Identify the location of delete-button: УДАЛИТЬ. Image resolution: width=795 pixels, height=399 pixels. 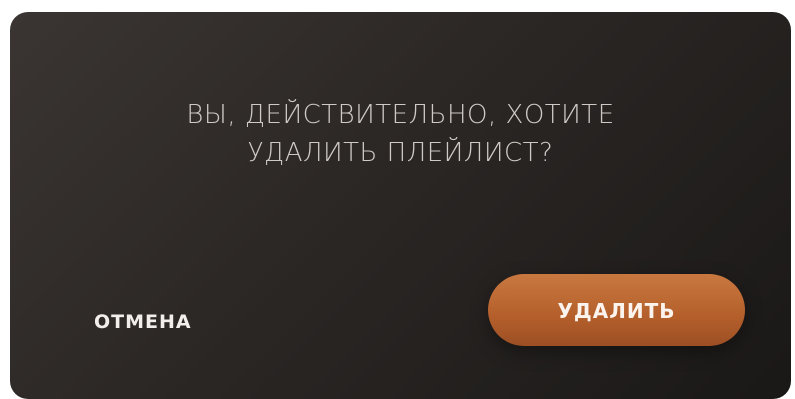
(616, 310).